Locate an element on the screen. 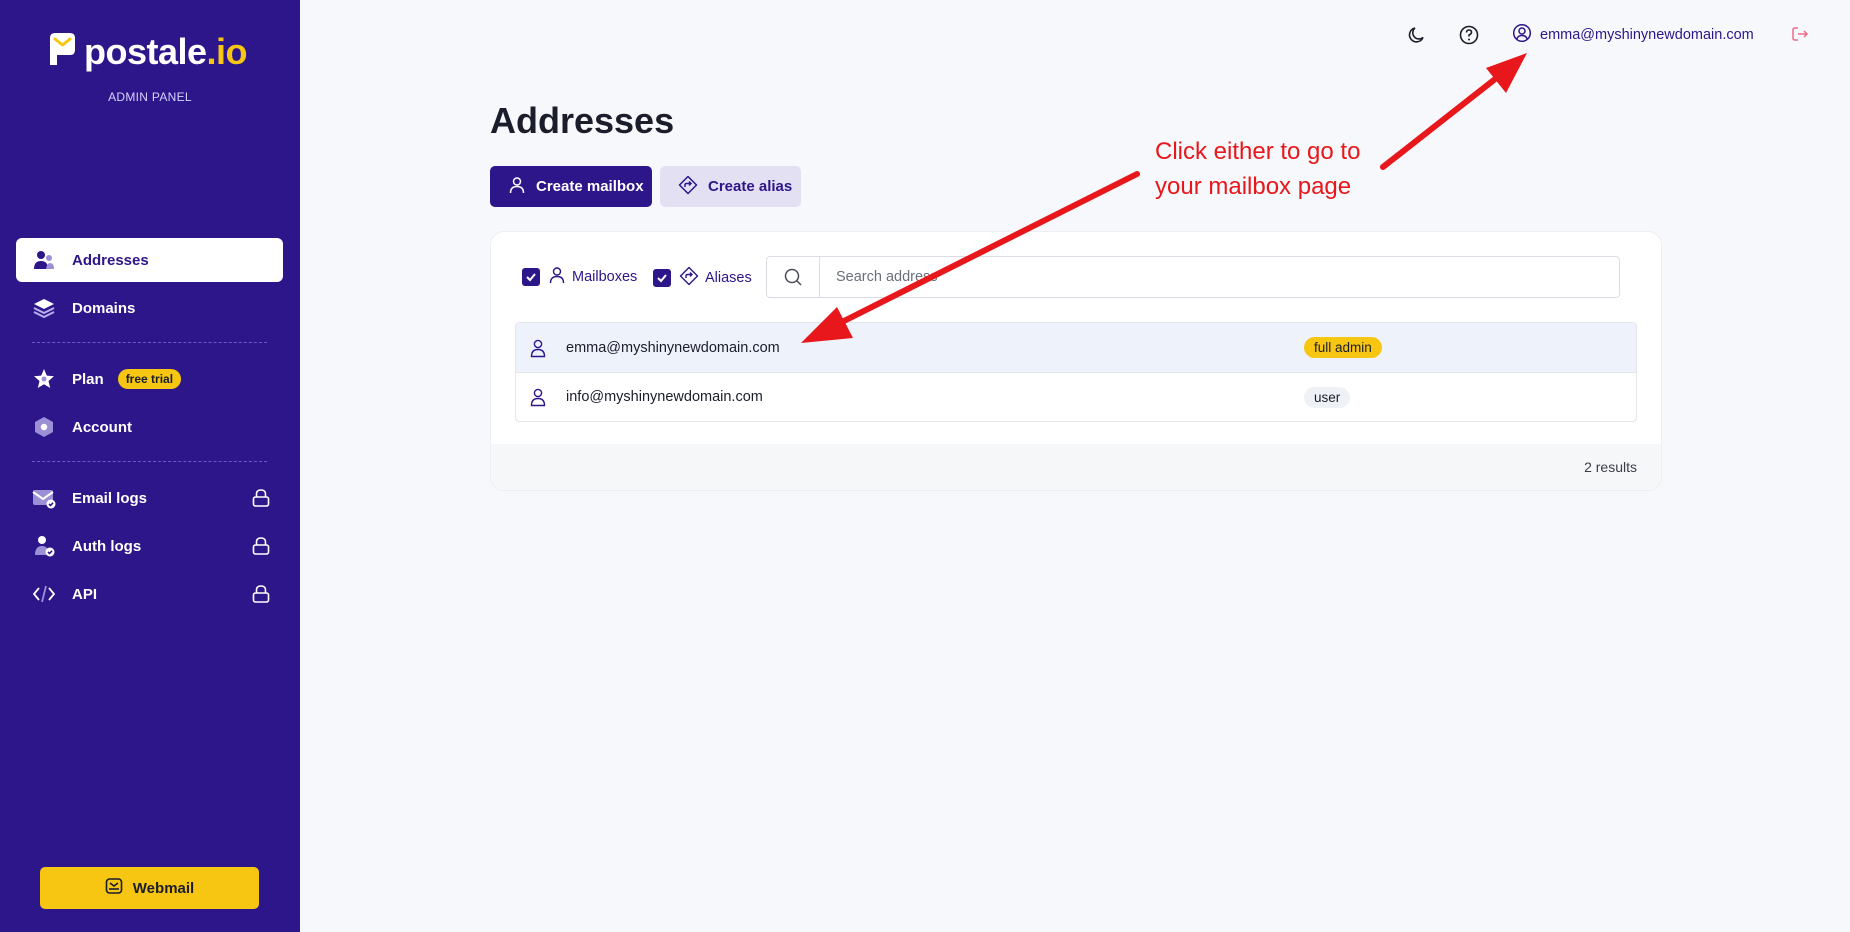 This screenshot has height=932, width=1850. results-count: 2 results is located at coordinates (1610, 467).